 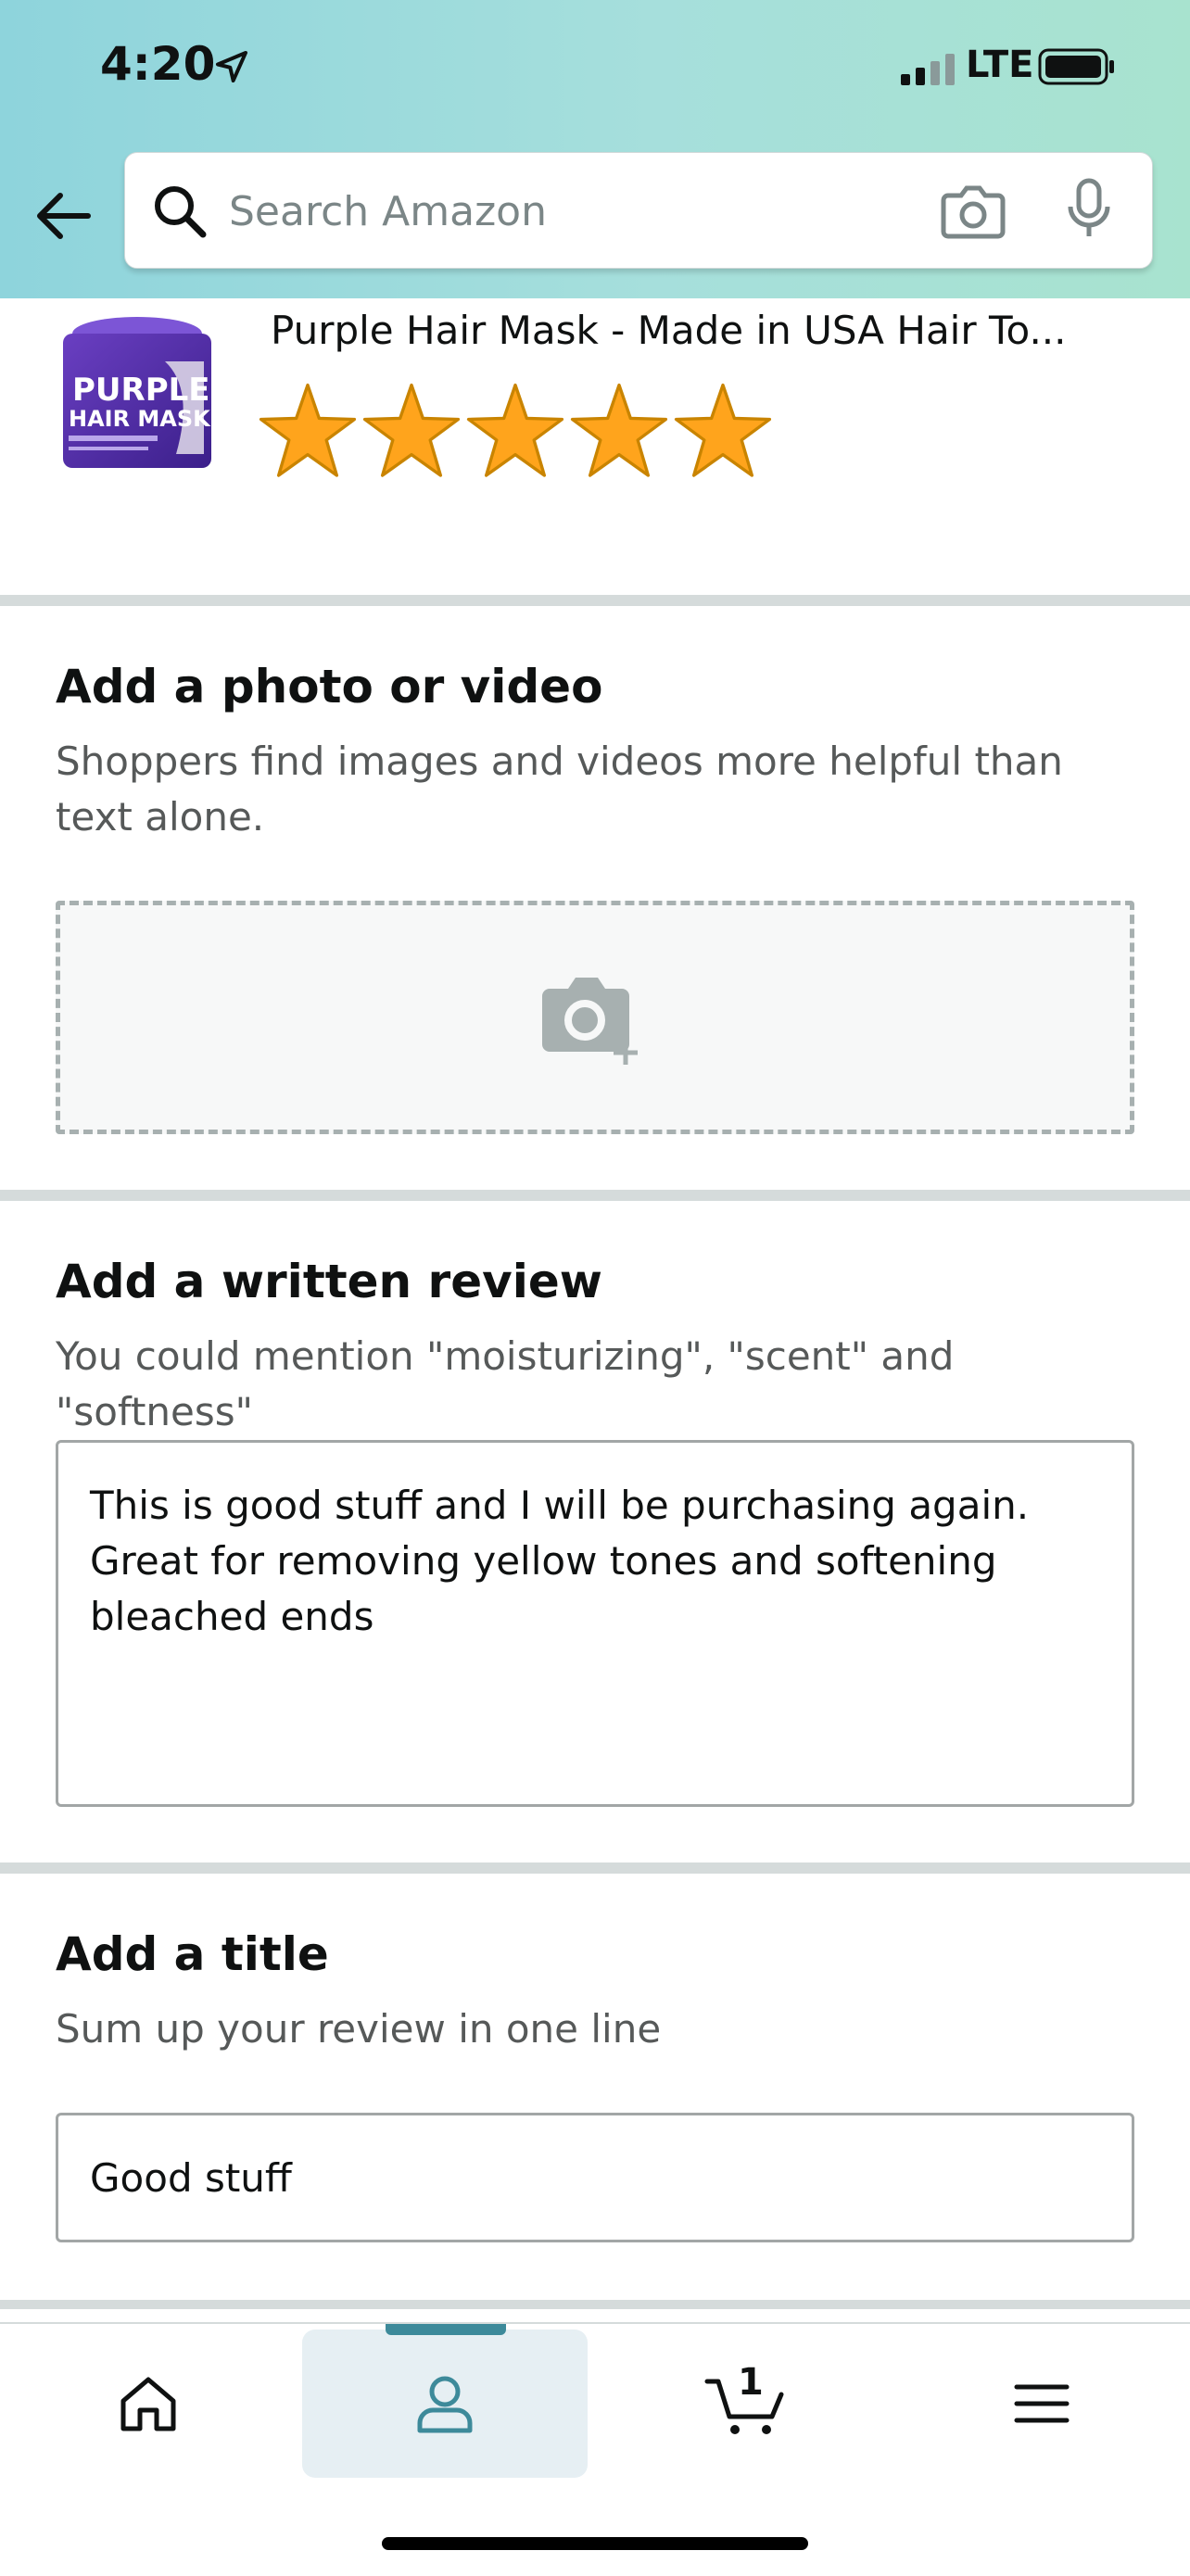 What do you see at coordinates (751, 2382) in the screenshot?
I see `cart-count-badge: 1` at bounding box center [751, 2382].